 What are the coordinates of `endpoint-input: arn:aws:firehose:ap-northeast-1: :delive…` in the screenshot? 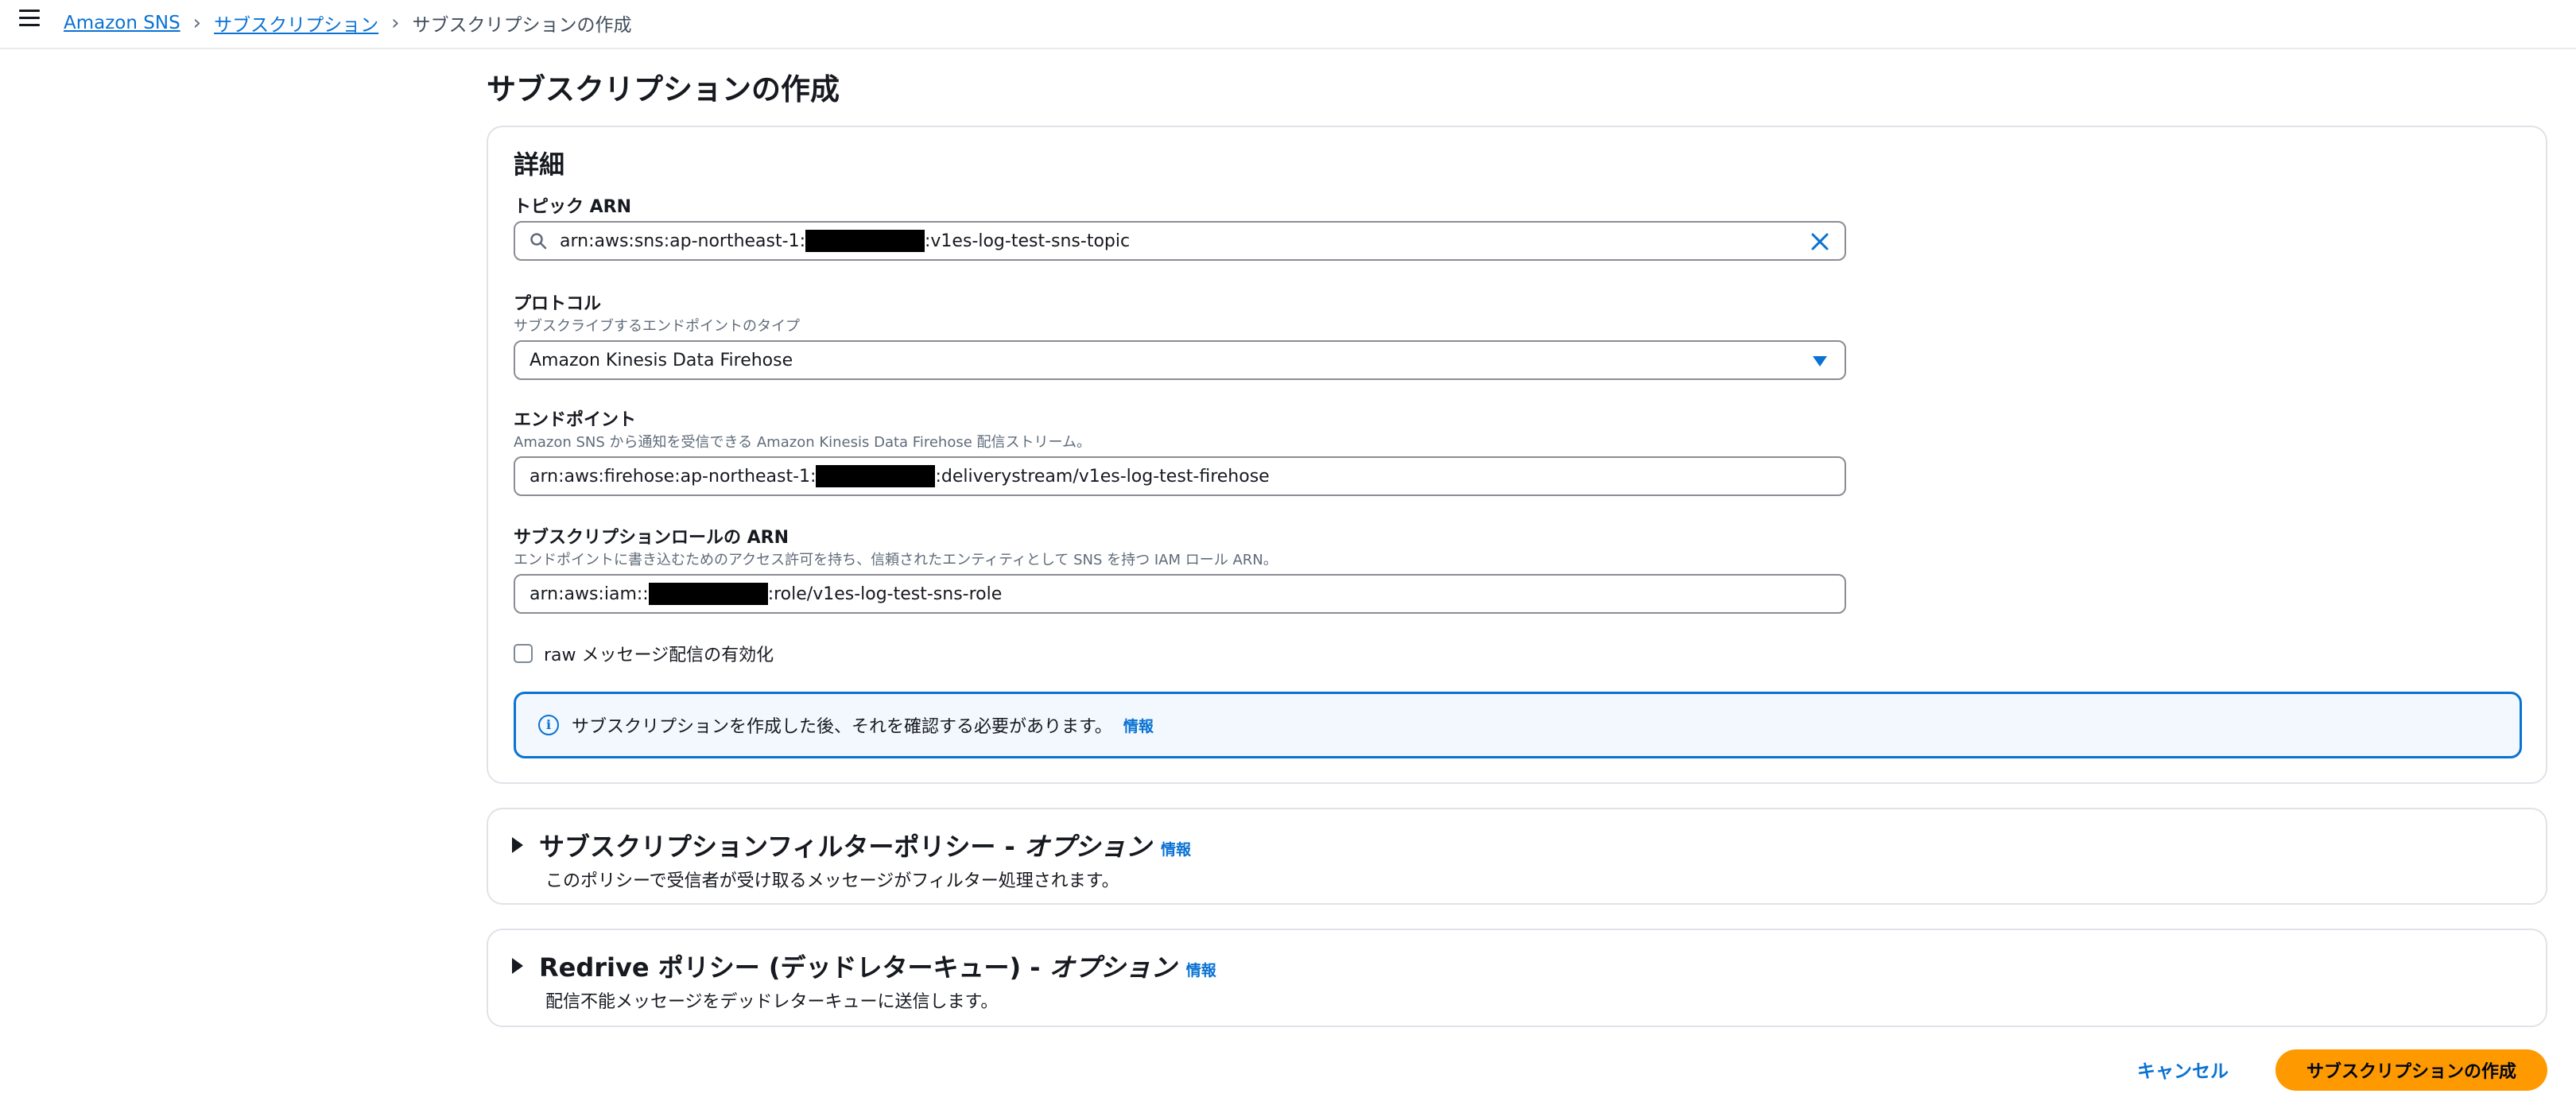 It's located at (1180, 476).